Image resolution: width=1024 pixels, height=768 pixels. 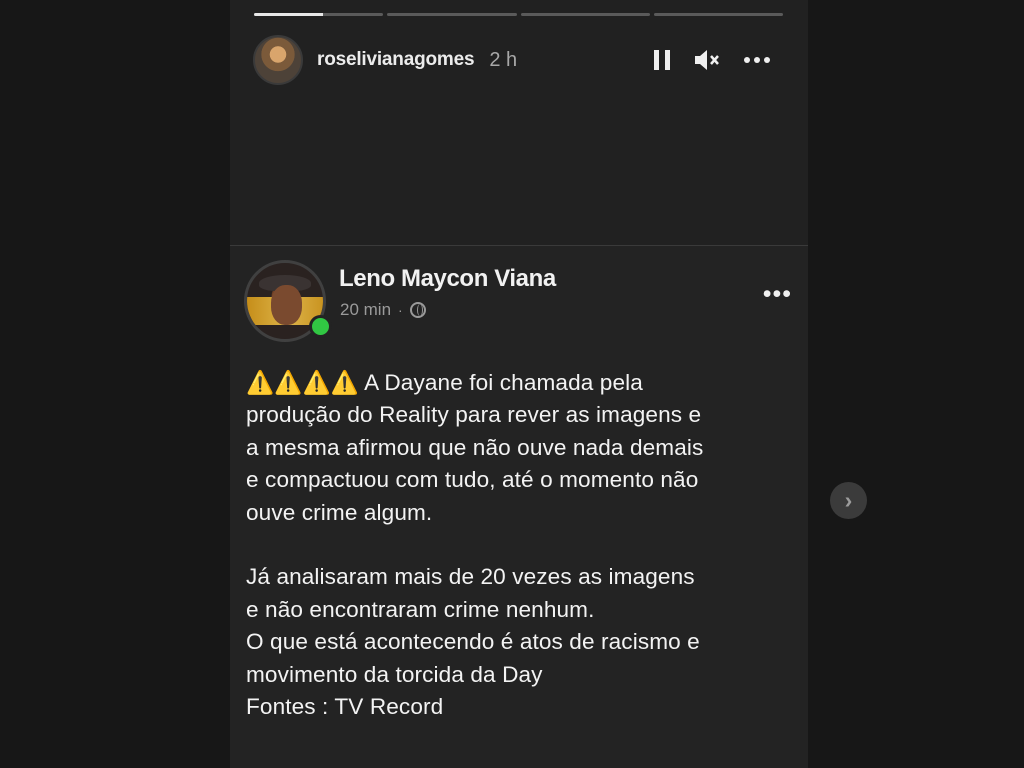 I want to click on post-time: 20 min, so click(x=366, y=309).